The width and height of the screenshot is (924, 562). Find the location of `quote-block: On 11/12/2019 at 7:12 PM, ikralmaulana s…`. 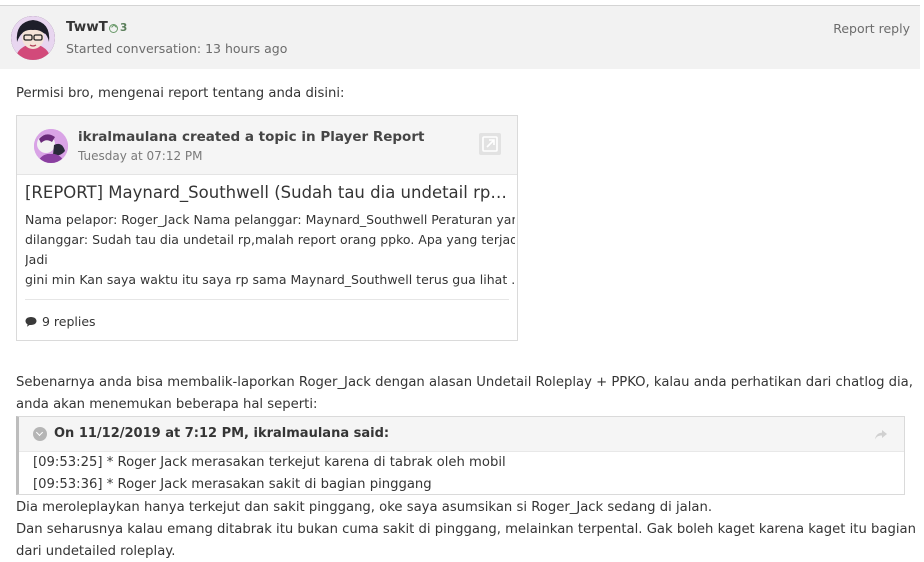

quote-block: On 11/12/2019 at 7:12 PM, ikralmaulana s… is located at coordinates (460, 455).